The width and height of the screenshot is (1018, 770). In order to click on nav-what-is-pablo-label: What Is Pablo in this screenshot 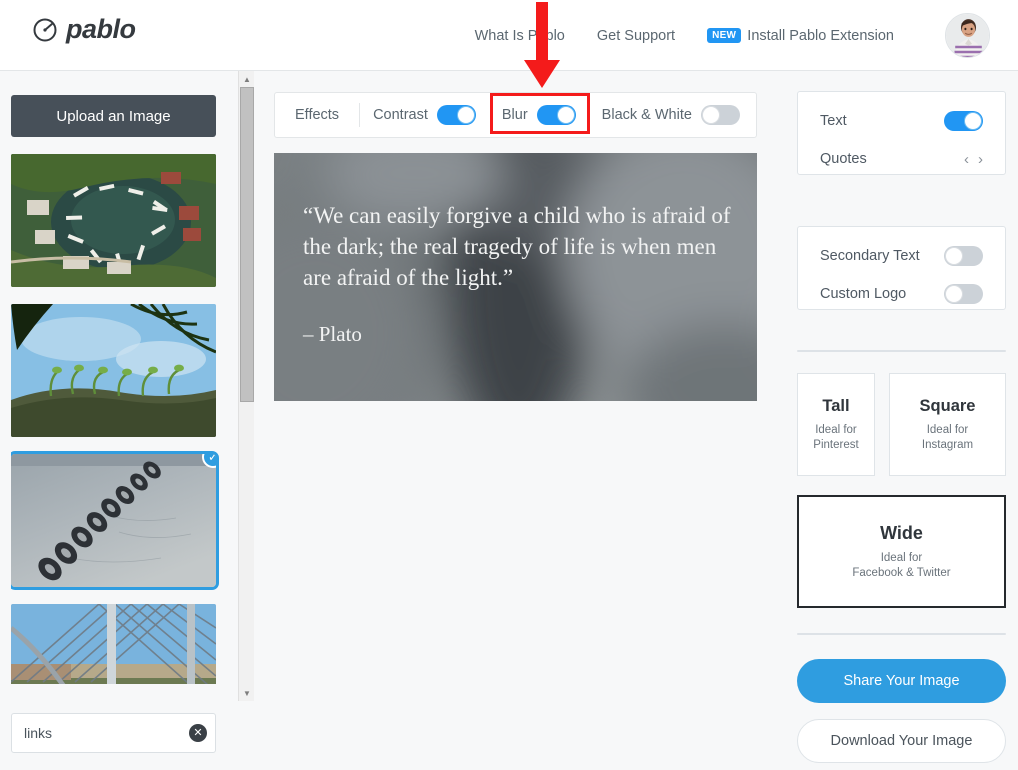, I will do `click(519, 35)`.